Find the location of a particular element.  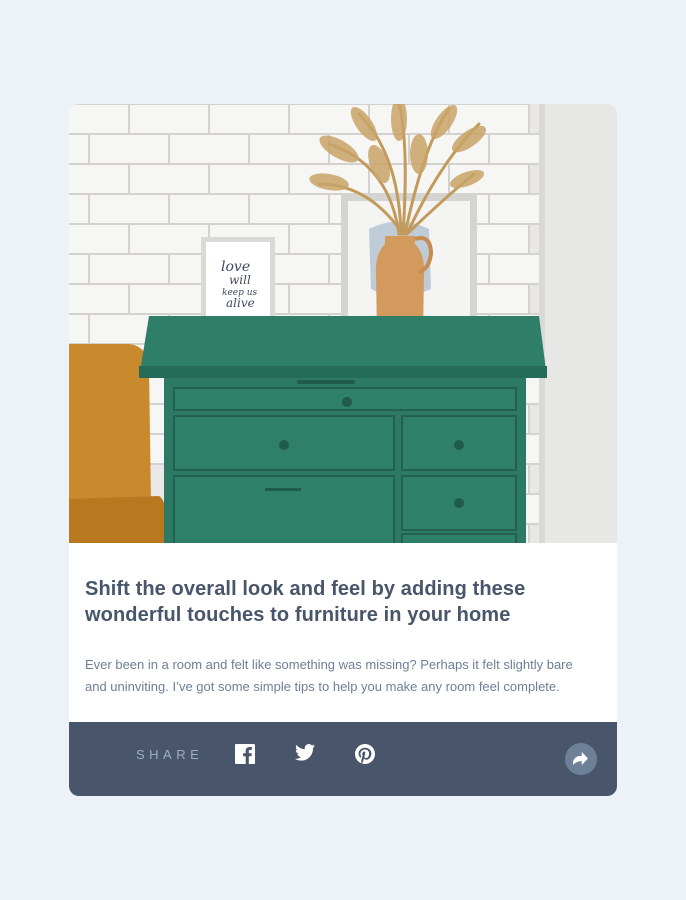

pinterest-icon is located at coordinates (365, 754).